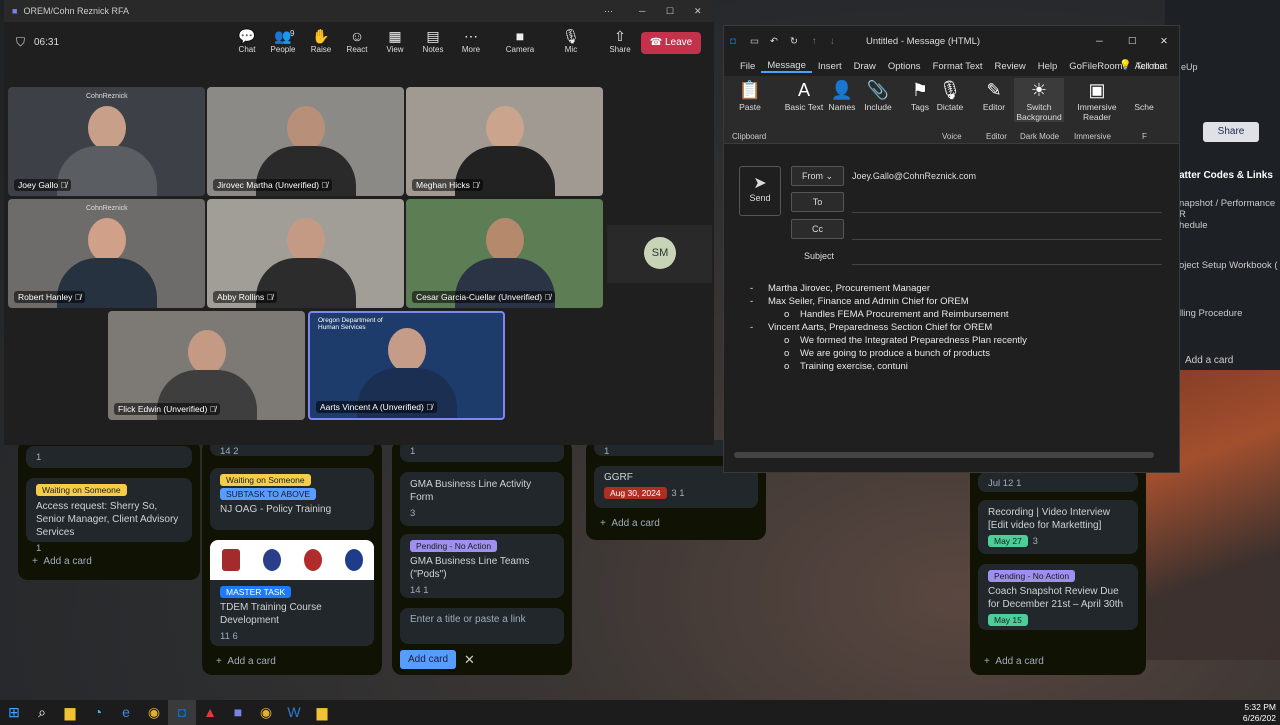 This screenshot has height=725, width=1280. I want to click on video-tile: Flick Edwin (Unverified) 🎙̸, so click(206, 365).